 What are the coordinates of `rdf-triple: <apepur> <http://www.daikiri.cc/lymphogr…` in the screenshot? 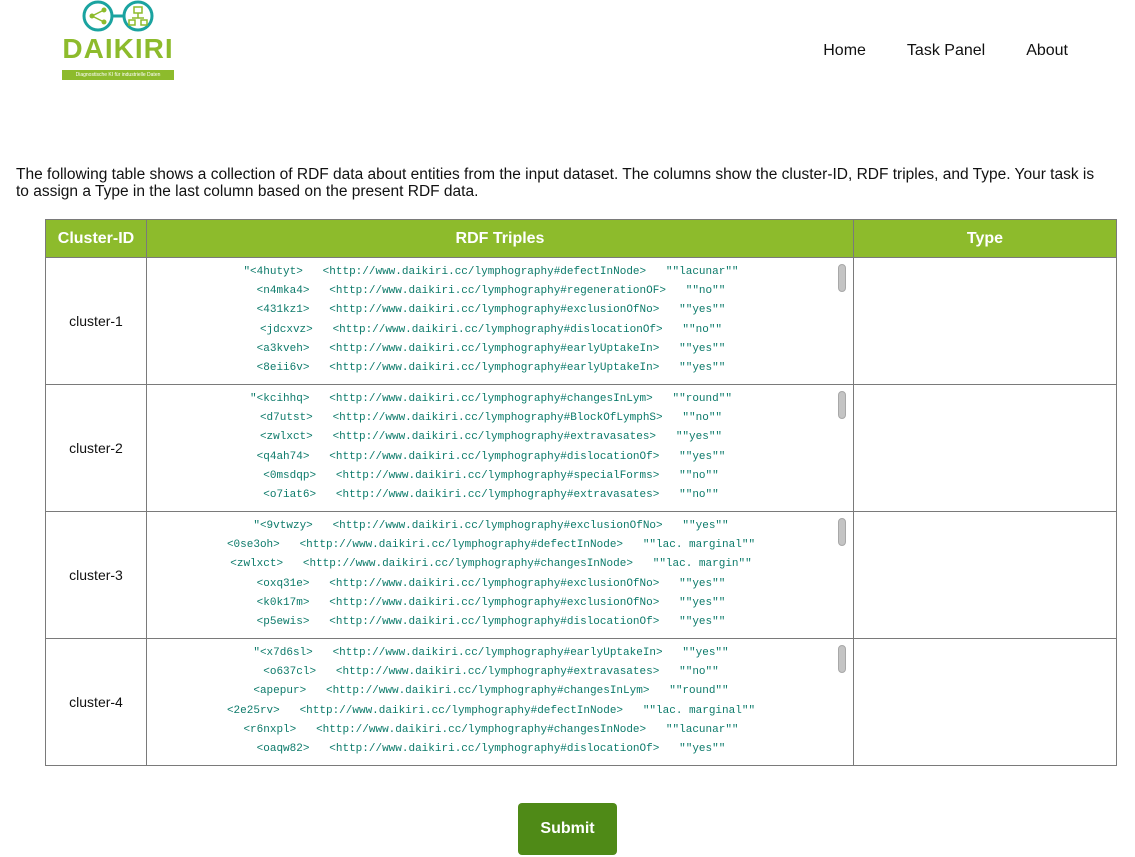 It's located at (491, 691).